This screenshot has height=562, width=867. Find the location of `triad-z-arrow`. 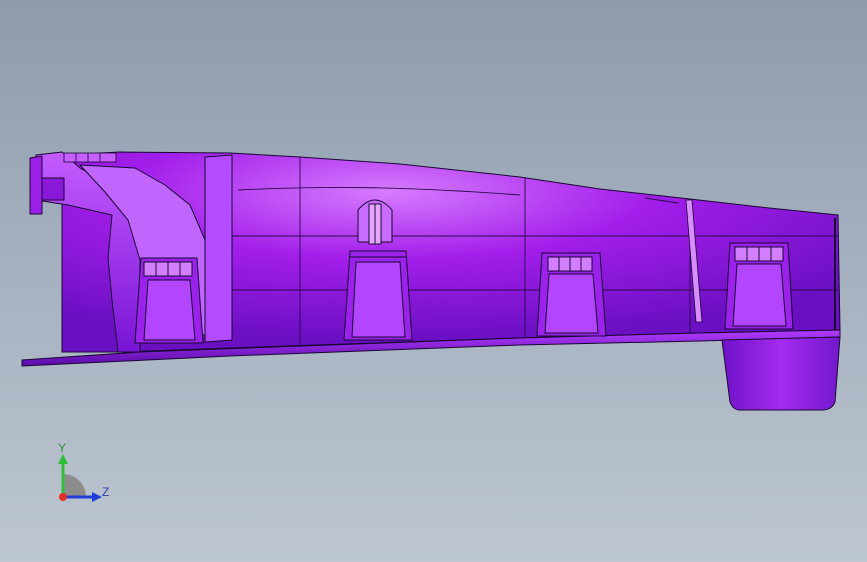

triad-z-arrow is located at coordinates (97, 497).